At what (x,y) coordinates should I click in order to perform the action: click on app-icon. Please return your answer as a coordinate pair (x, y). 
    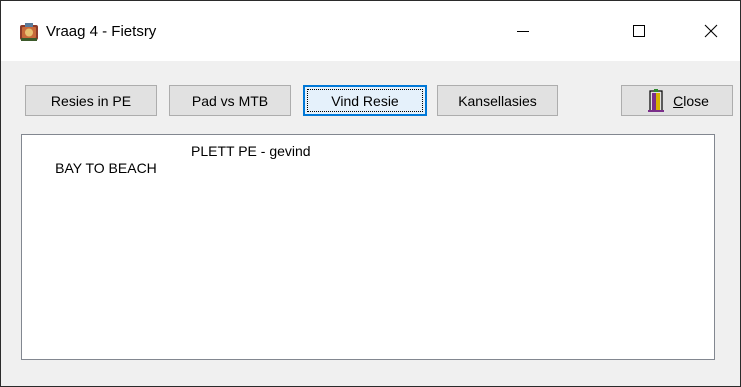
    Looking at the image, I should click on (29, 32).